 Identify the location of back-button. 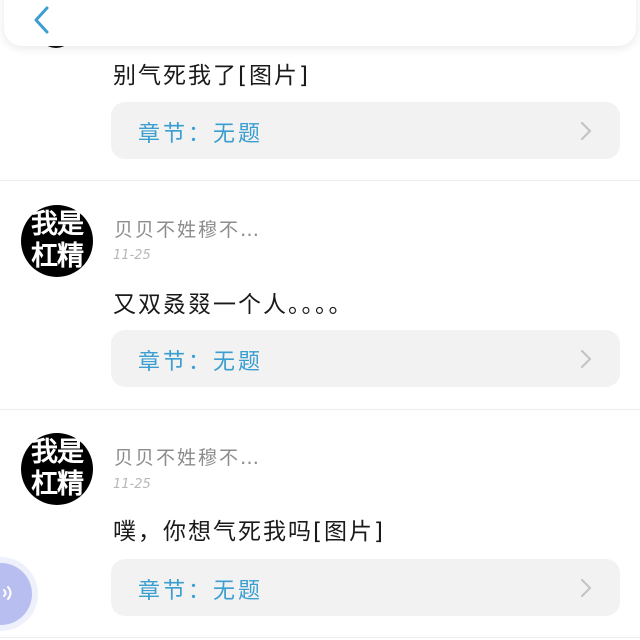
(42, 20).